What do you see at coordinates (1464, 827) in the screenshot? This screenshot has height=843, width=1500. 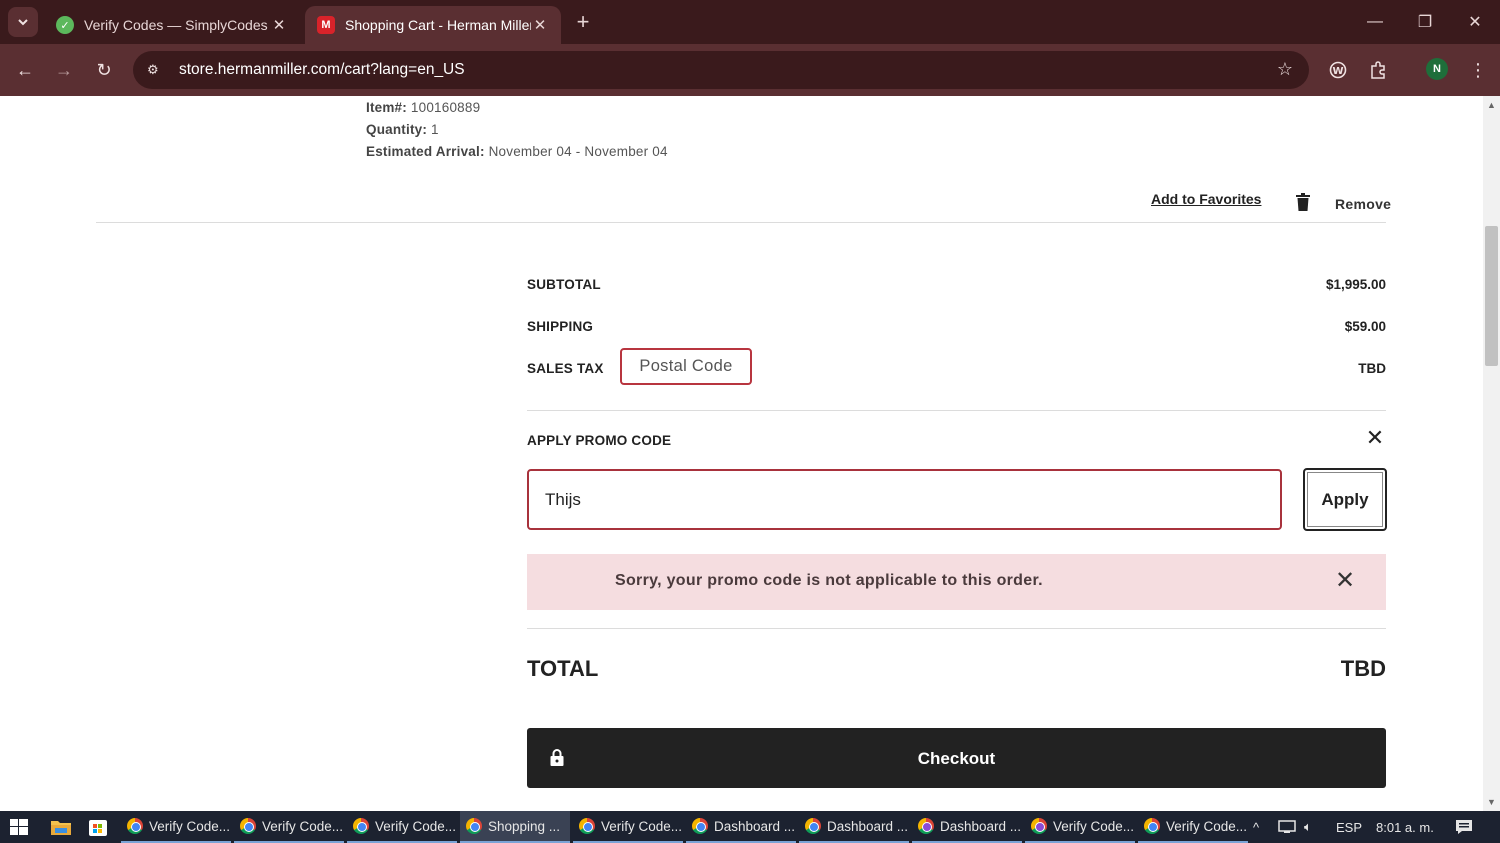 I see `notifications-icon` at bounding box center [1464, 827].